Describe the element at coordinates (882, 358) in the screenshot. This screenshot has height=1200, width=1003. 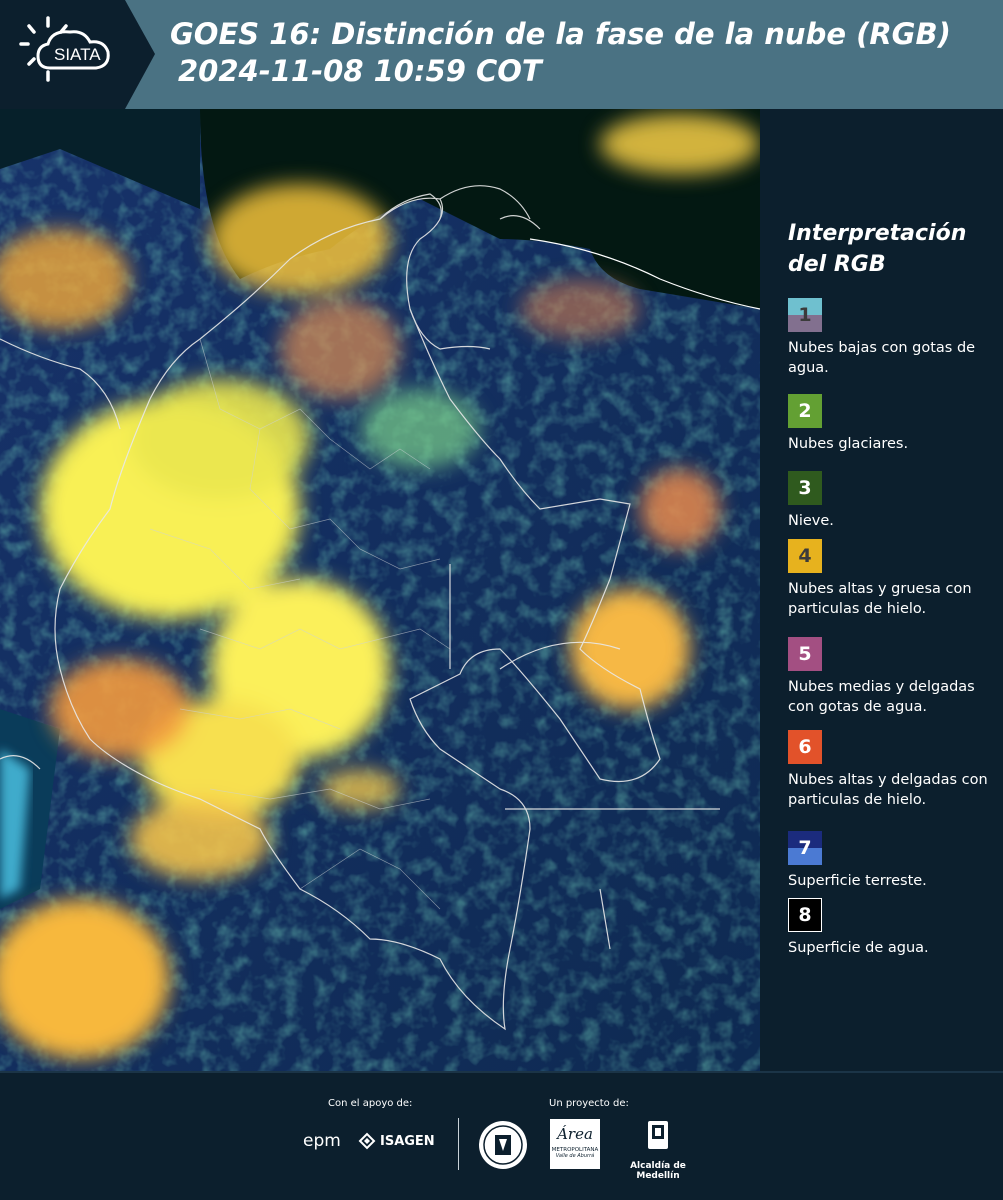
I see `legend-label: Nubes bajas con gotas de agua.` at that location.